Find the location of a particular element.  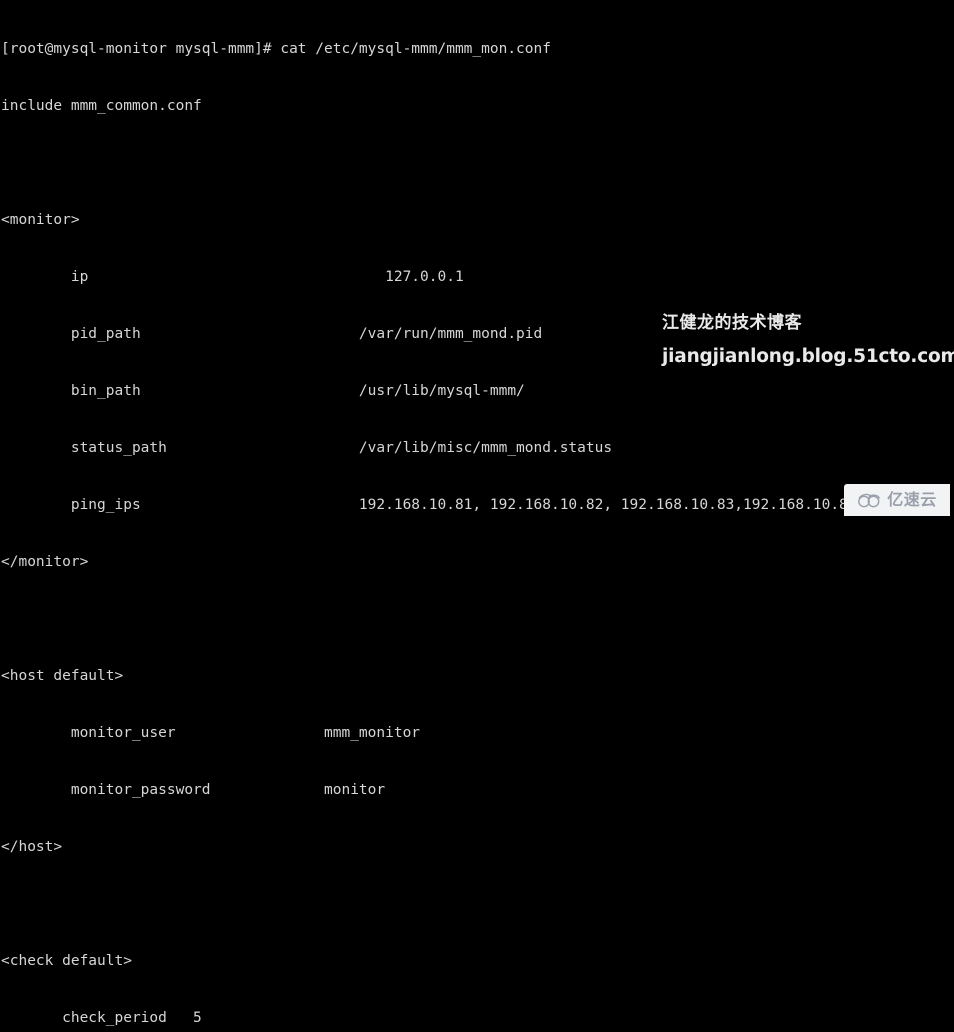

terminal-line: <host default> is located at coordinates (62, 676).